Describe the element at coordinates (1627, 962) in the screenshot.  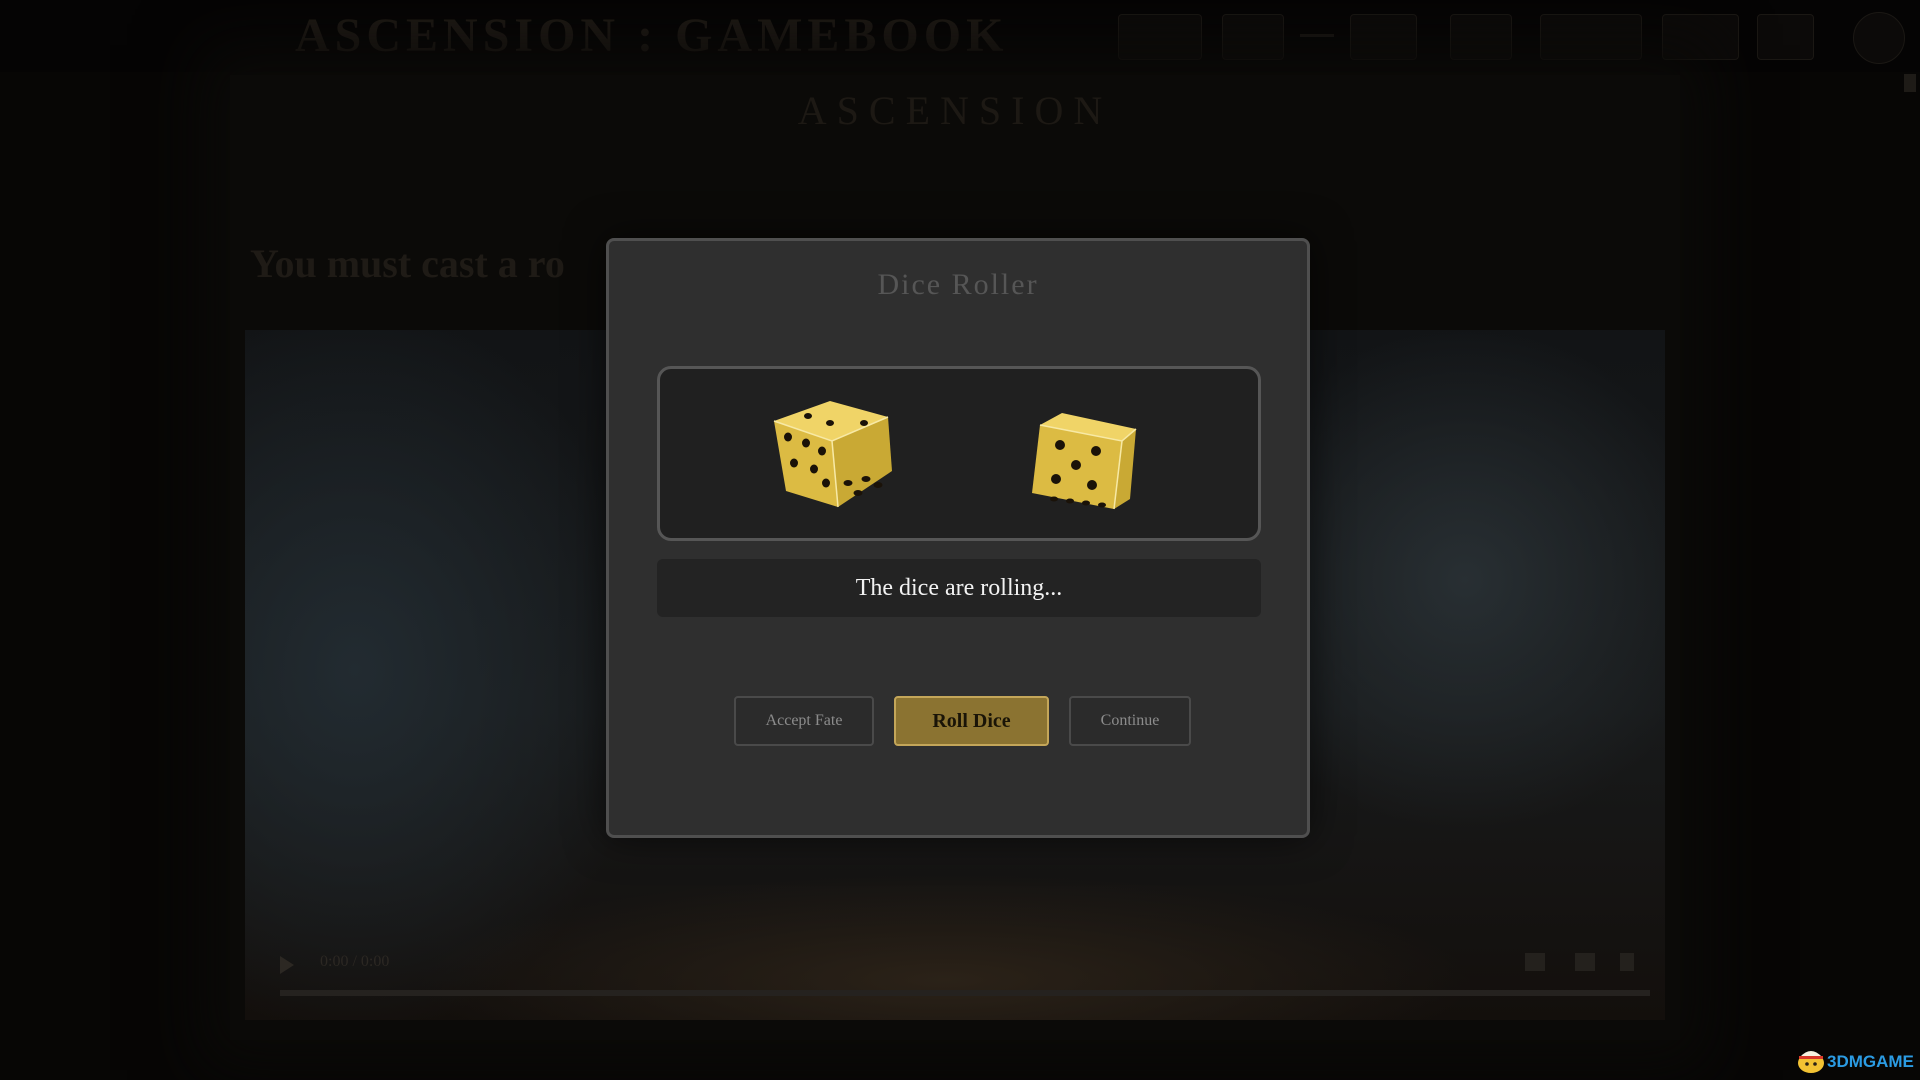
I see `fullscreen-icon` at that location.